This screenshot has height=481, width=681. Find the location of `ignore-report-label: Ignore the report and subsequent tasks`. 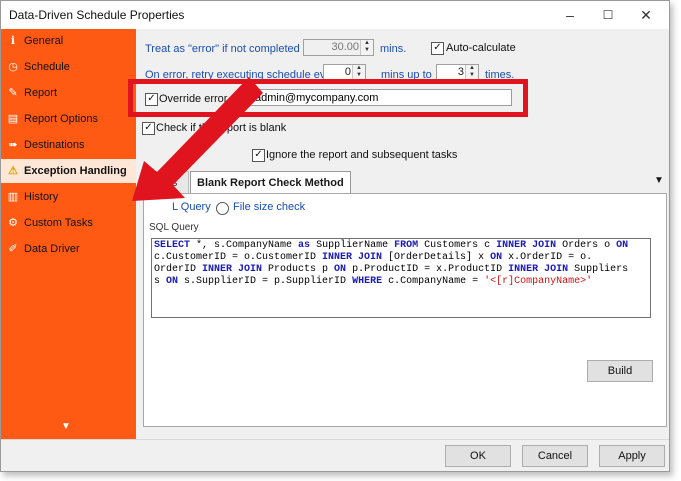

ignore-report-label: Ignore the report and subsequent tasks is located at coordinates (362, 155).